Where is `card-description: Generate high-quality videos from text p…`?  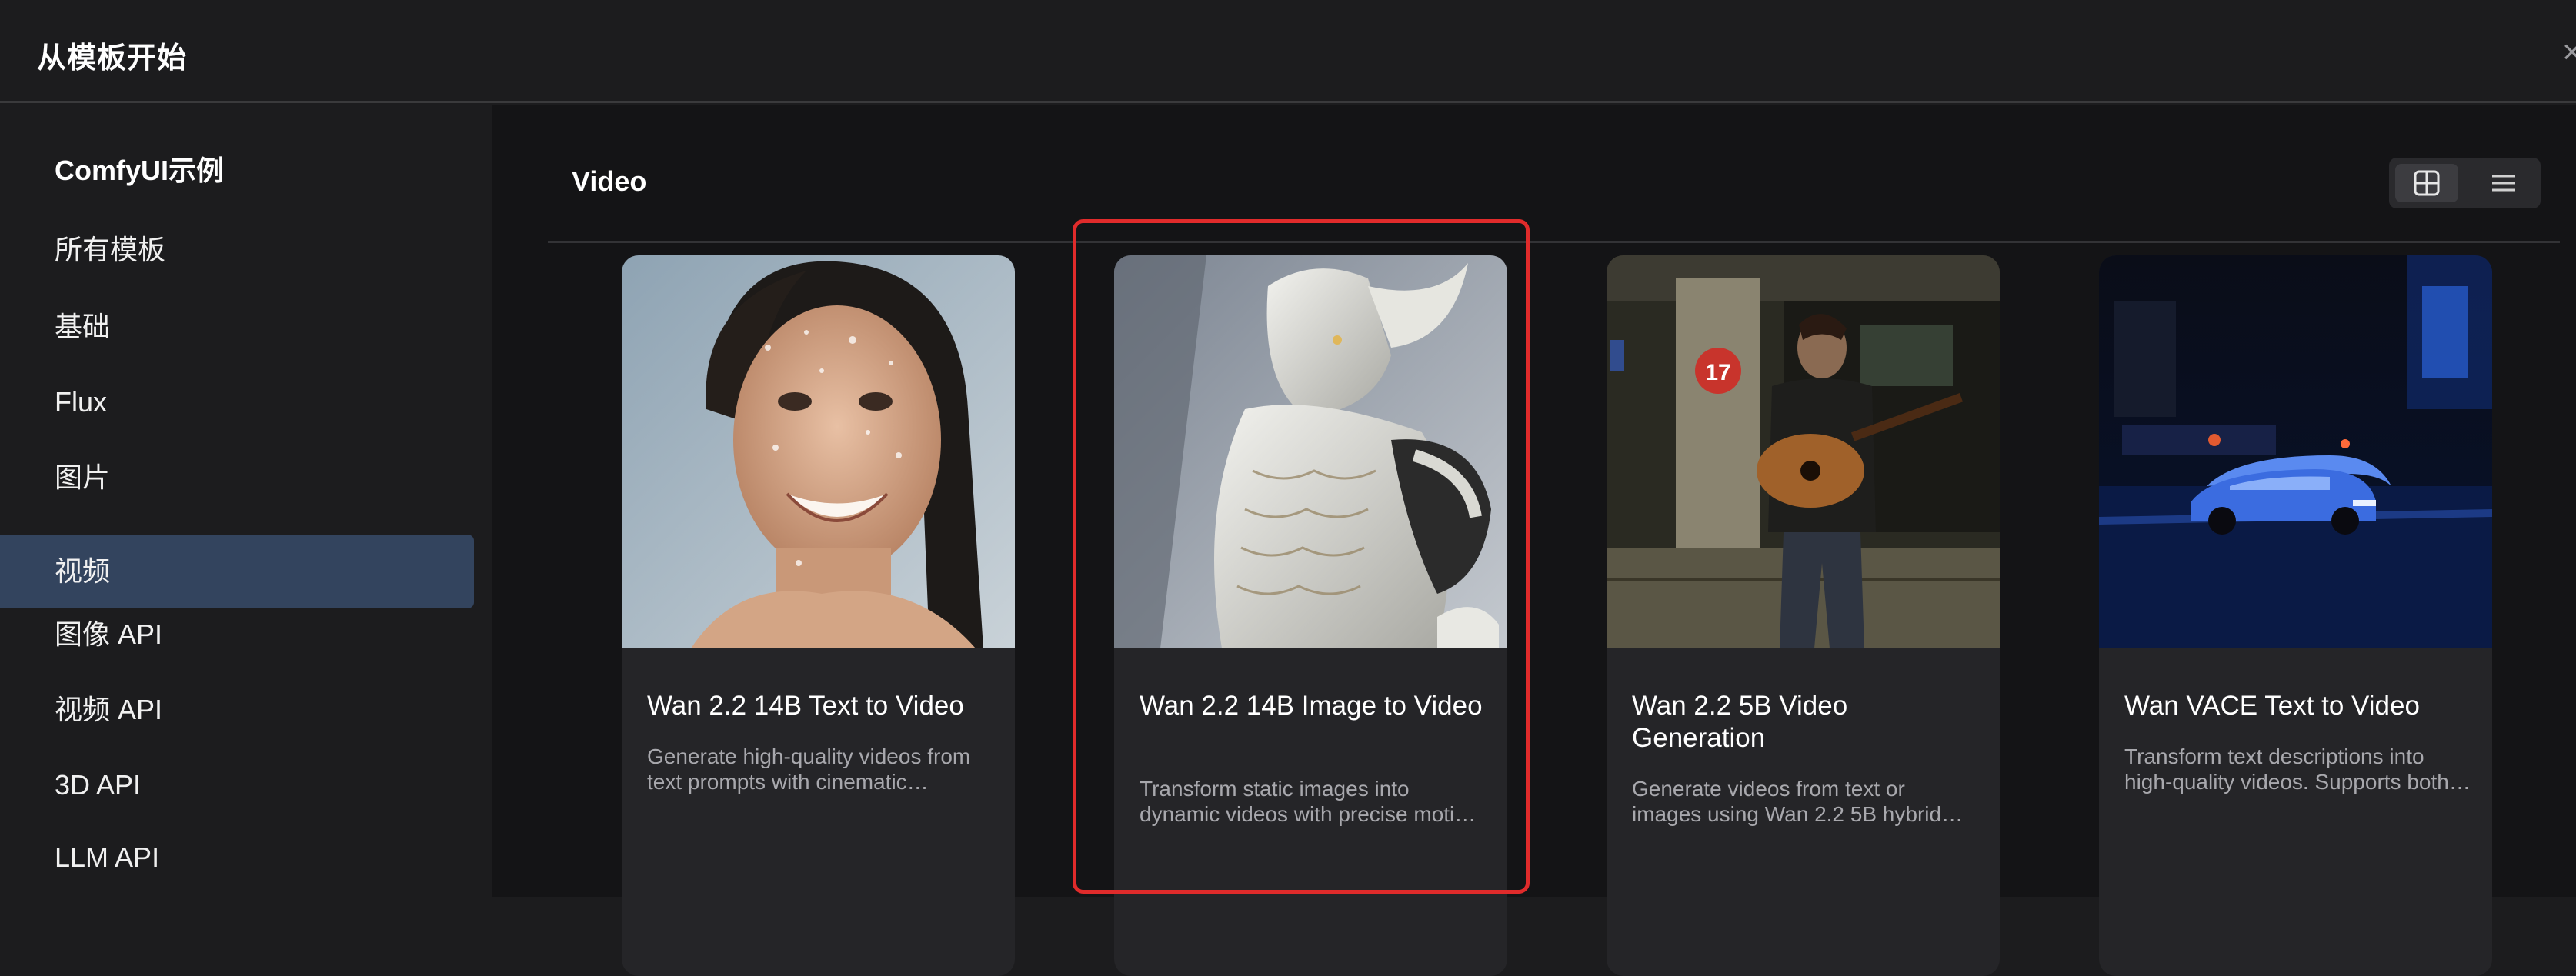 card-description: Generate high-quality videos from text p… is located at coordinates (809, 769).